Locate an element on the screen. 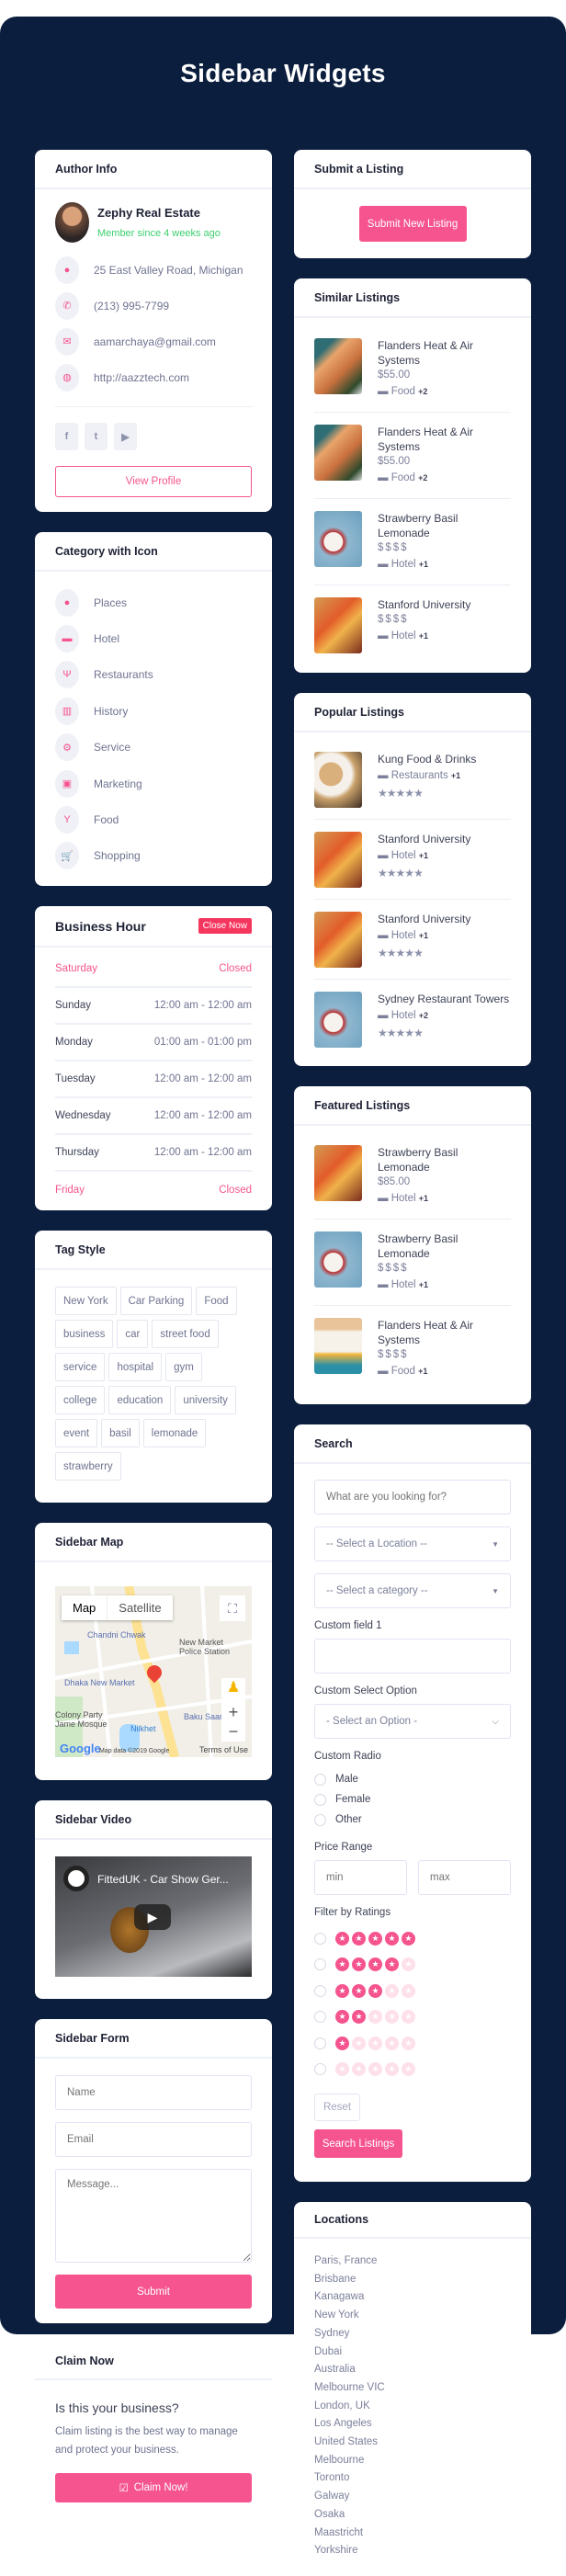 This screenshot has width=566, height=2576. contact-item: ✆ (213) 995-7799 is located at coordinates (153, 305).